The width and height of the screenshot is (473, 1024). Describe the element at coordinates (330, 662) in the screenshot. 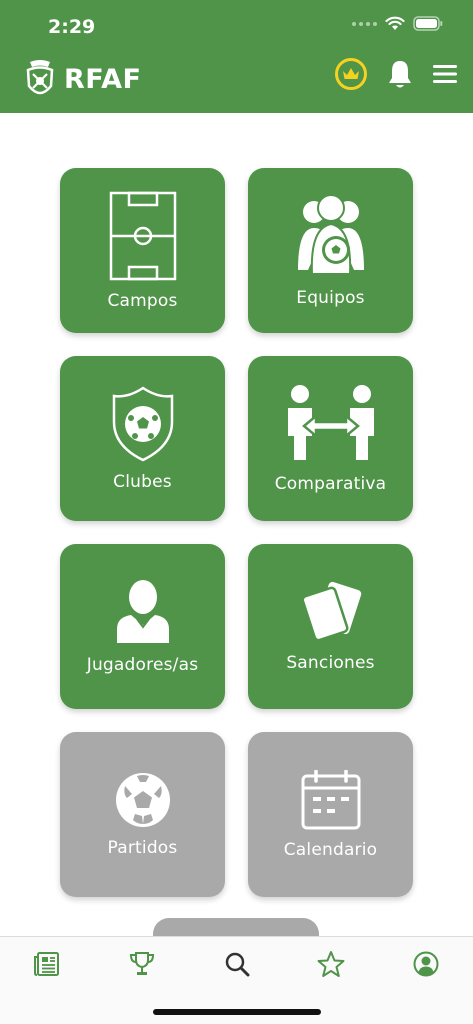

I see `tile-label: Sanciones` at that location.